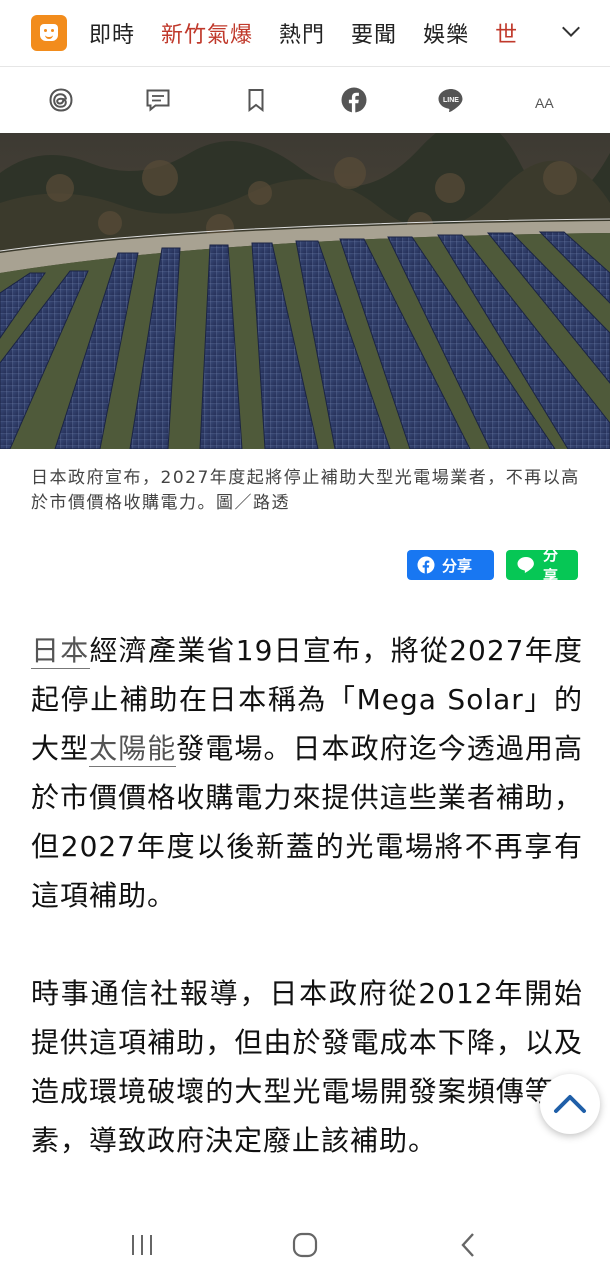 The image size is (610, 1280). Describe the element at coordinates (544, 103) in the screenshot. I see `svg-text: AA` at that location.